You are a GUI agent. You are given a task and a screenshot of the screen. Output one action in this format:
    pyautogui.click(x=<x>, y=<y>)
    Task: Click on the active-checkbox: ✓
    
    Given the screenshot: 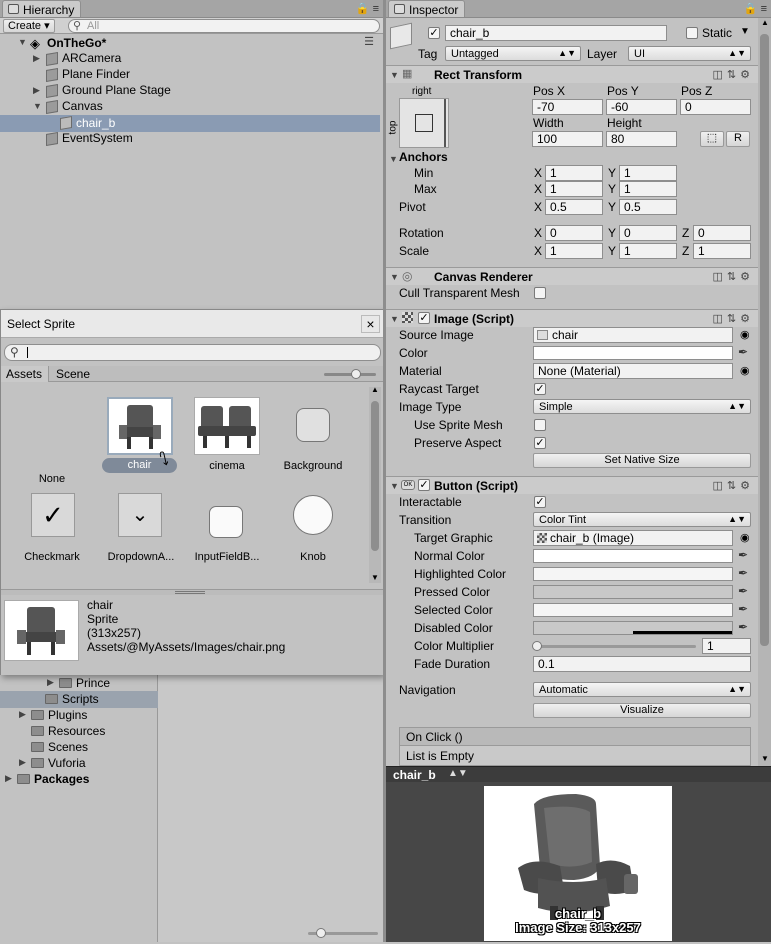 What is the action you would take?
    pyautogui.click(x=434, y=33)
    